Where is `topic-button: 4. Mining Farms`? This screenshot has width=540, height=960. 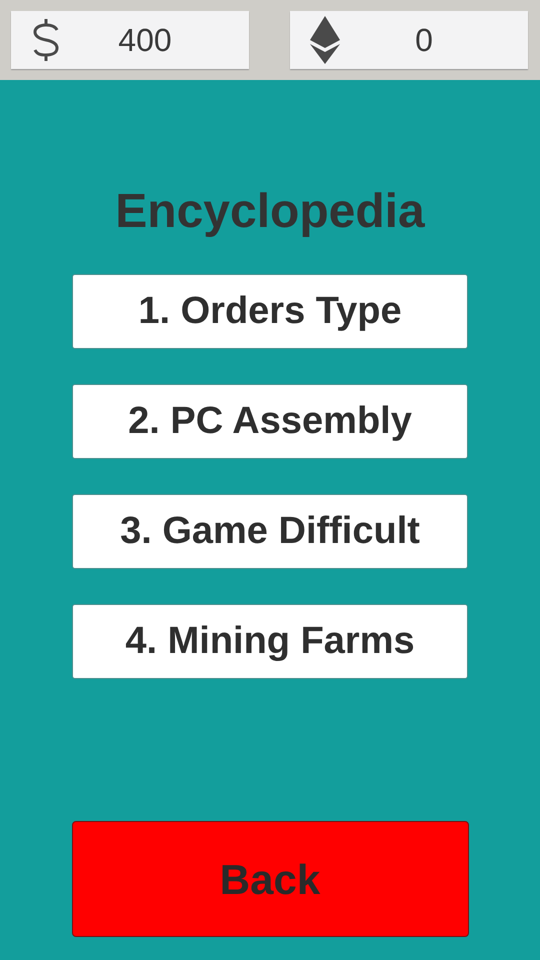
topic-button: 4. Mining Farms is located at coordinates (270, 641).